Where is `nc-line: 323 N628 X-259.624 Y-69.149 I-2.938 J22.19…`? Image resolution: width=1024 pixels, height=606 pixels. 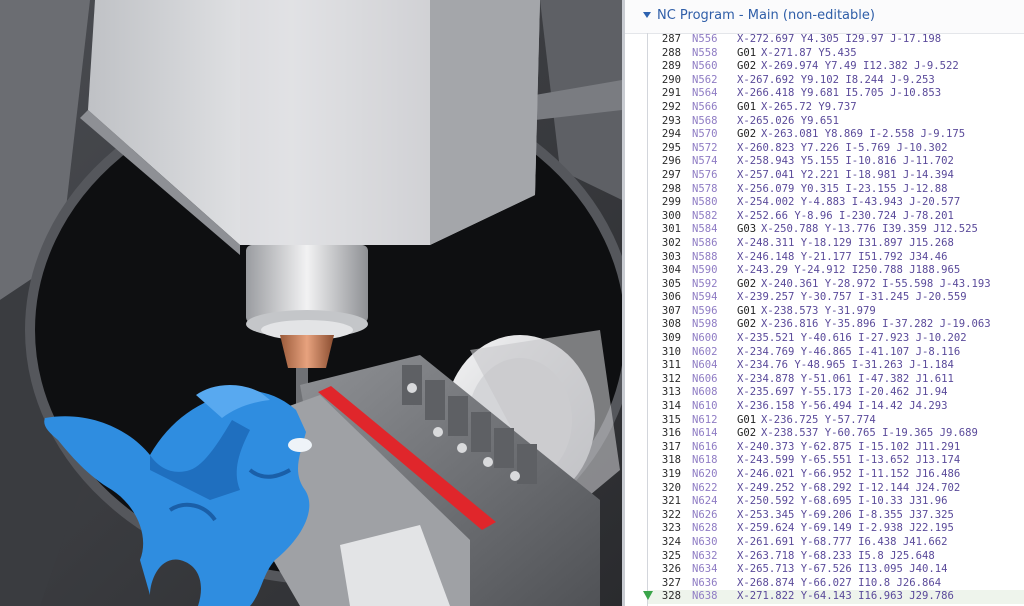
nc-line: 323 N628 X-259.624 Y-69.149 I-2.938 J22.19… is located at coordinates (836, 529).